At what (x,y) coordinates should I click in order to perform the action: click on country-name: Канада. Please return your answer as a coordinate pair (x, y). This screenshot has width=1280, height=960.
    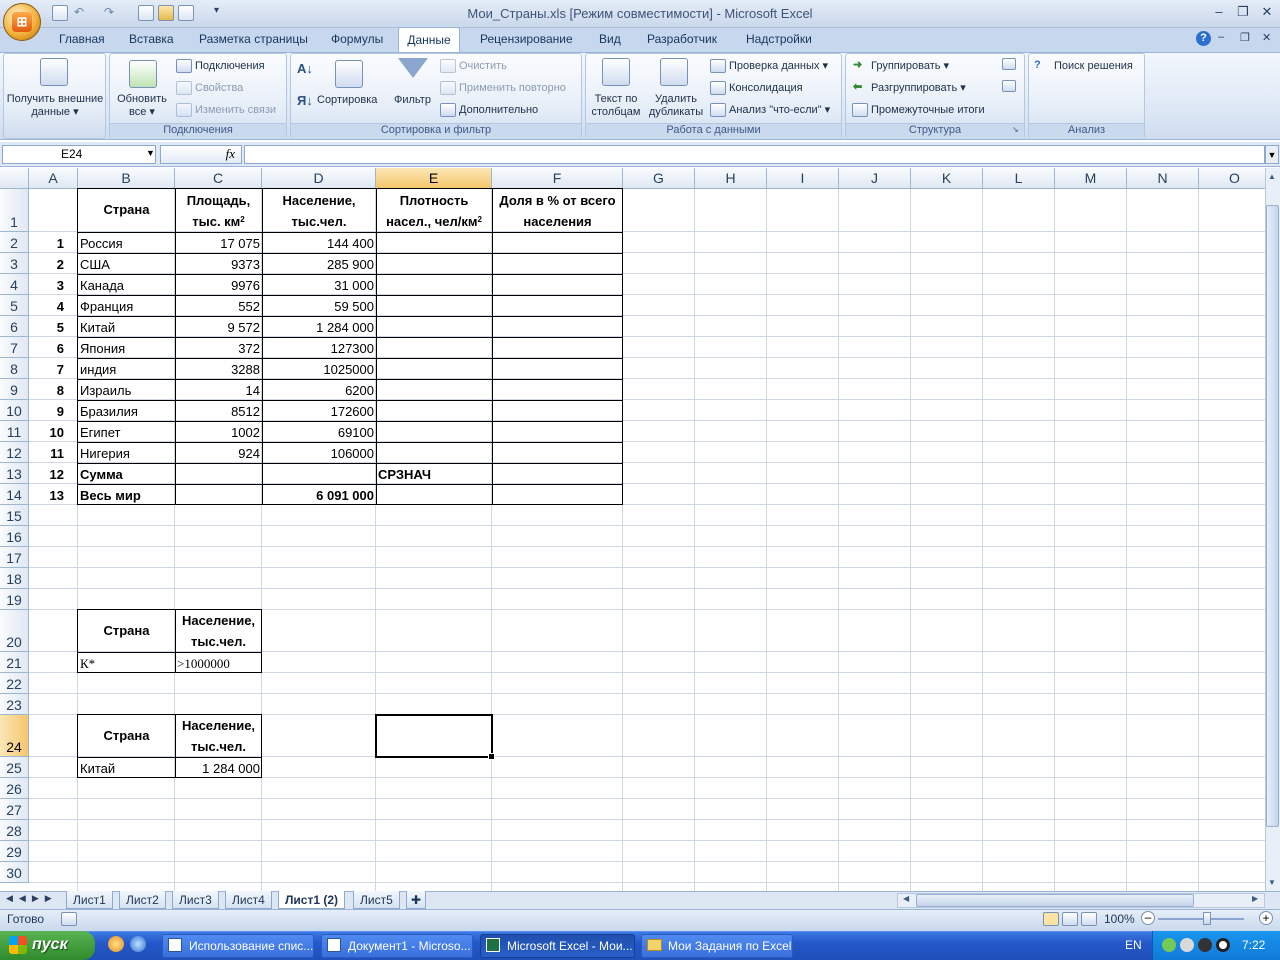
    Looking at the image, I should click on (126, 284).